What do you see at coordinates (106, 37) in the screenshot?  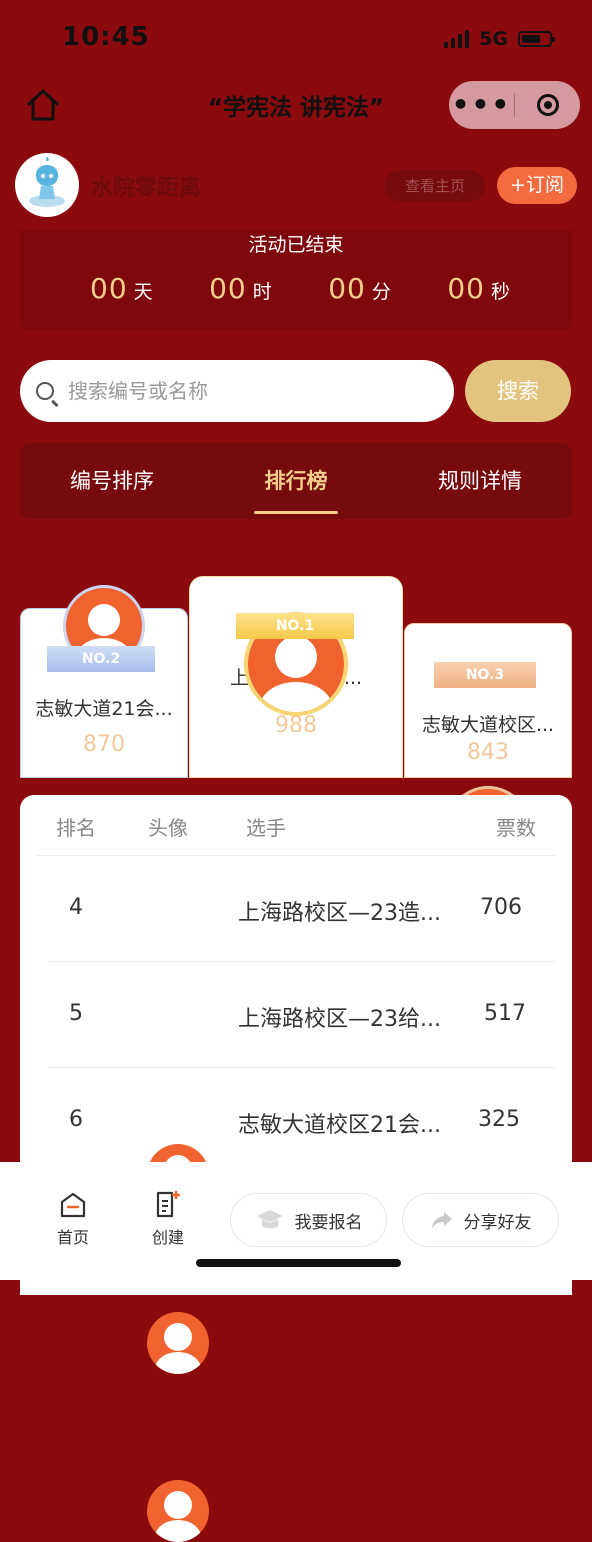 I see `status-time: 10:45` at bounding box center [106, 37].